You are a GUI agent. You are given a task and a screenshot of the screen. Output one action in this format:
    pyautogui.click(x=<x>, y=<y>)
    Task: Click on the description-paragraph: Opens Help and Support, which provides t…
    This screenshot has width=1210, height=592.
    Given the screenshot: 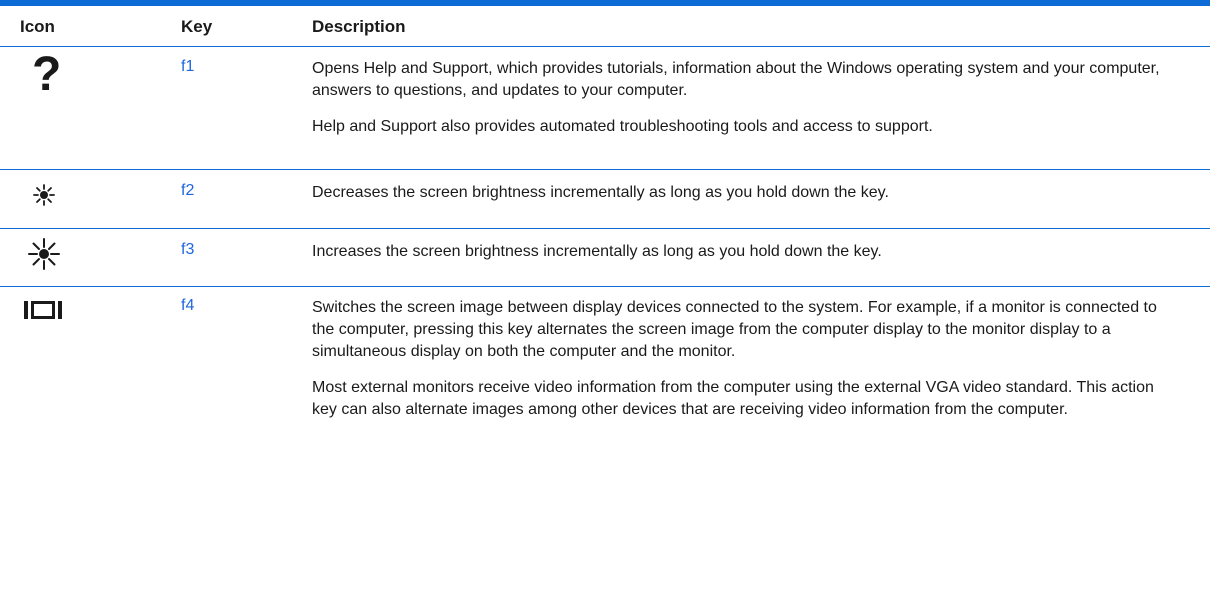 What is the action you would take?
    pyautogui.click(x=736, y=79)
    